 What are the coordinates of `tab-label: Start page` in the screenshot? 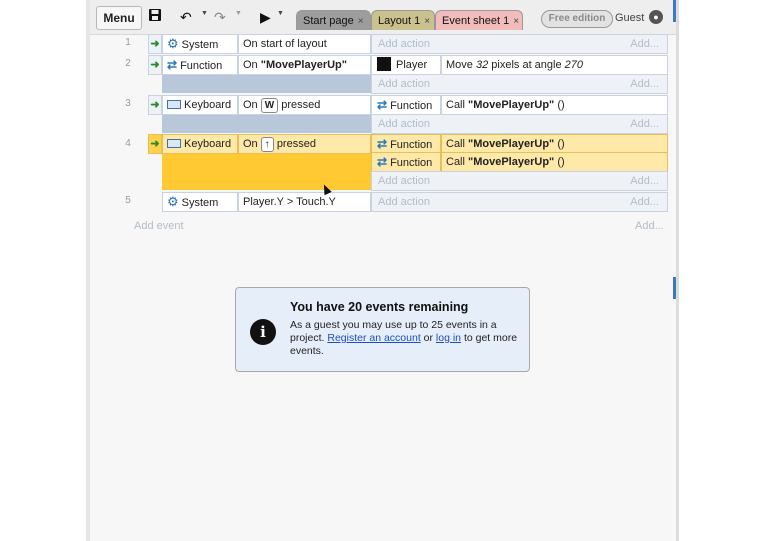 It's located at (328, 21).